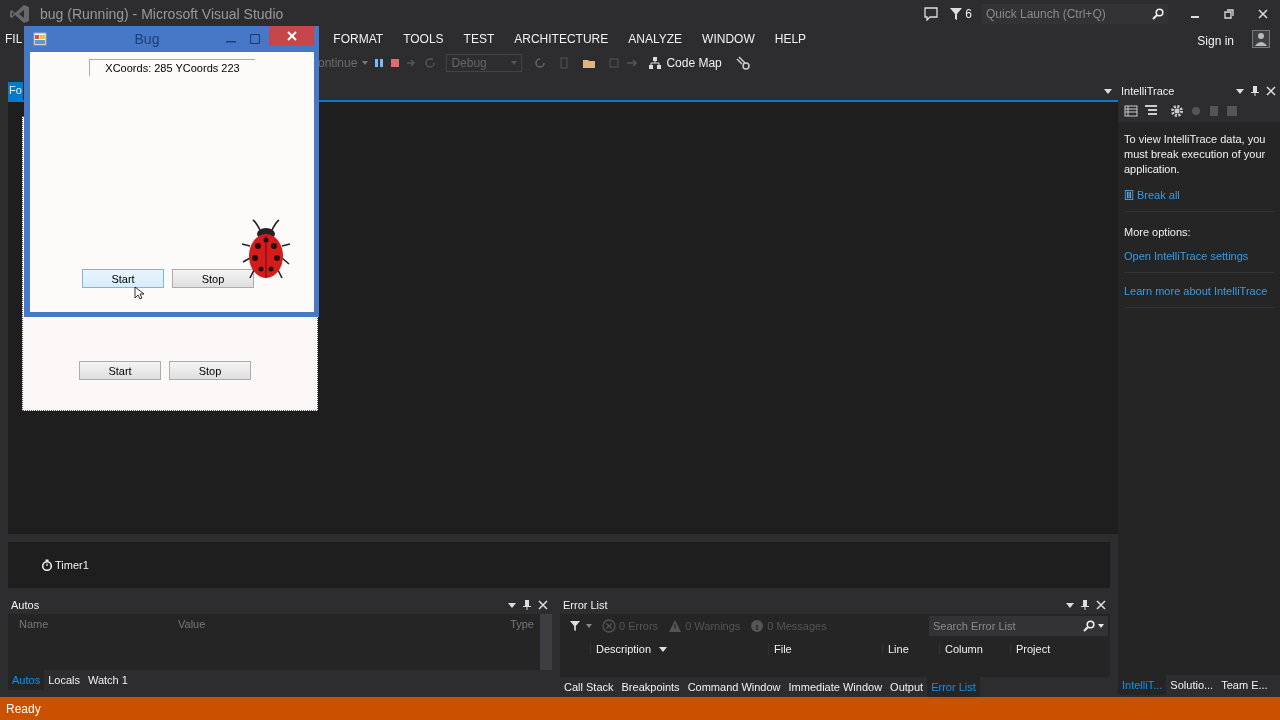 The width and height of the screenshot is (1280, 720). I want to click on window-title: bug (Running) - Microsoft Visual Studio, so click(162, 14).